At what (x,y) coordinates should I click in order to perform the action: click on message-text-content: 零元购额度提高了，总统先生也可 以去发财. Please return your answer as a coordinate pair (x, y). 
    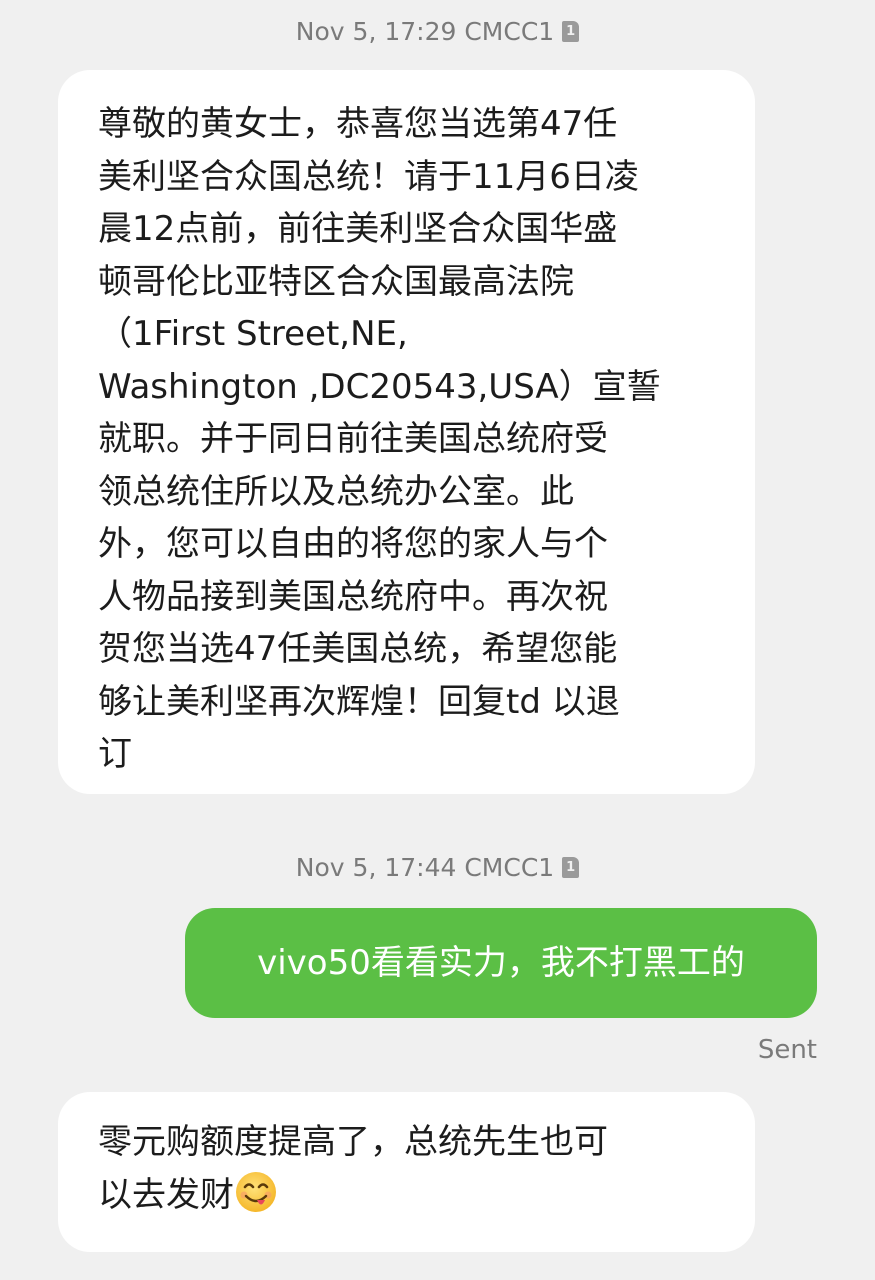
    Looking at the image, I should click on (353, 1168).